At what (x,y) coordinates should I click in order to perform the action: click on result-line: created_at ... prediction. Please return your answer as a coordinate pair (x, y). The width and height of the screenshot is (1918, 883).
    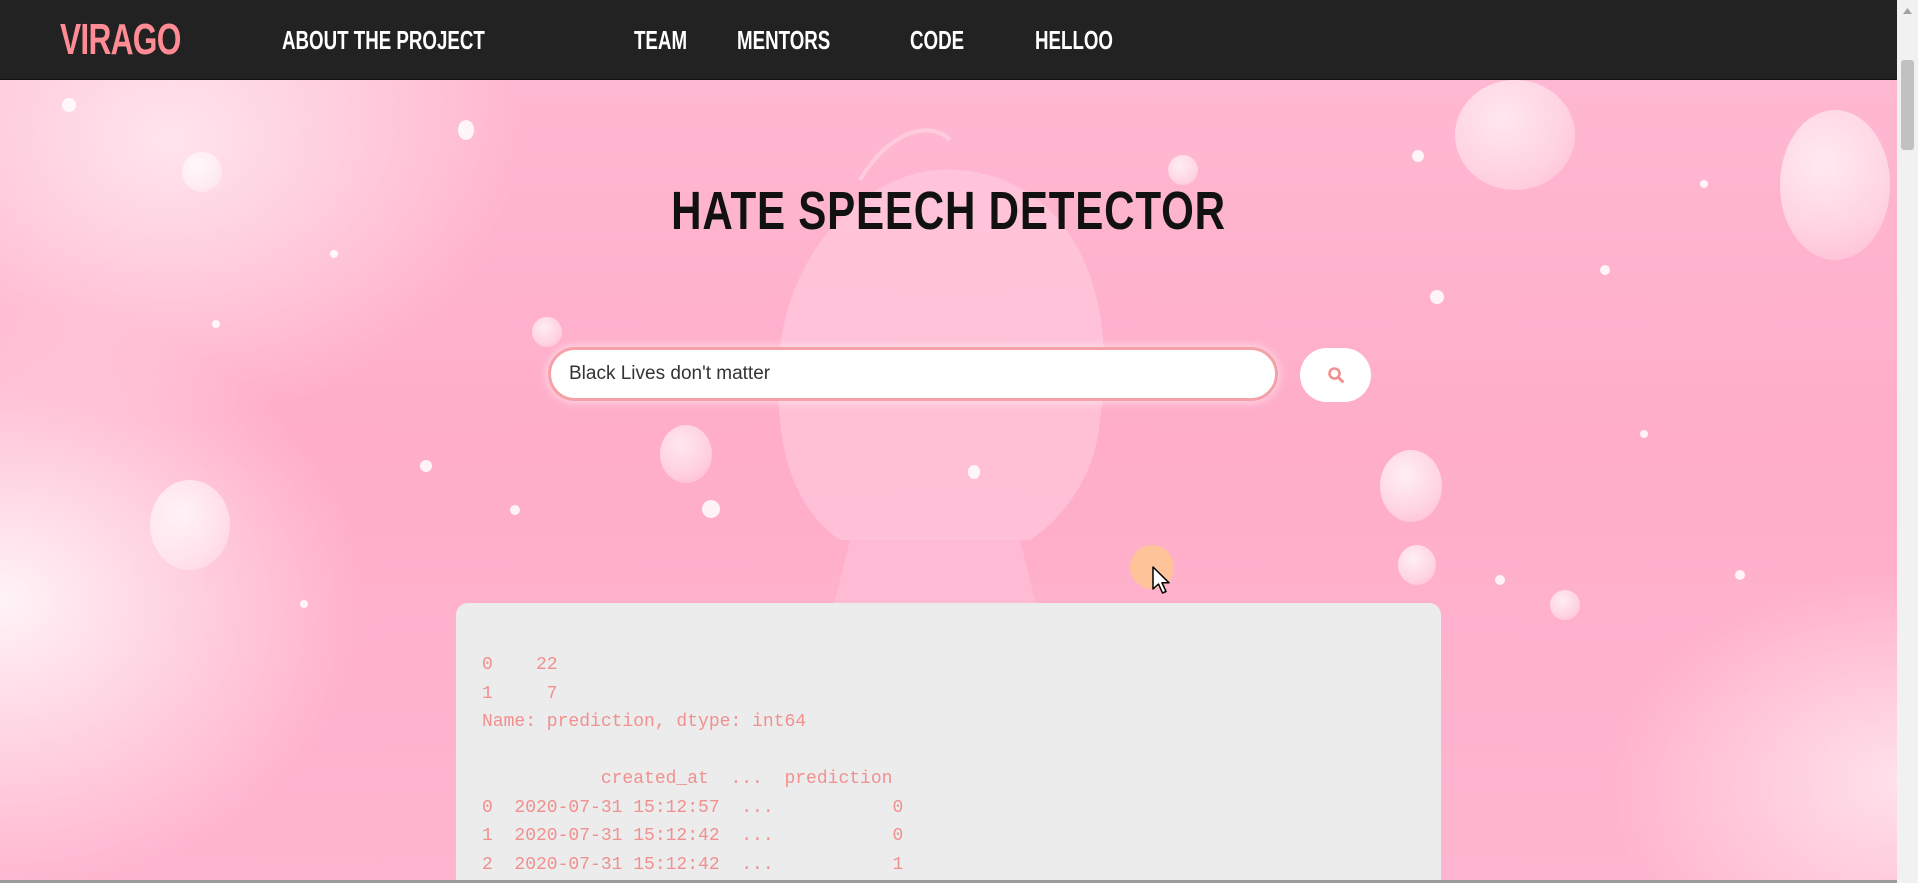
    Looking at the image, I should click on (687, 779).